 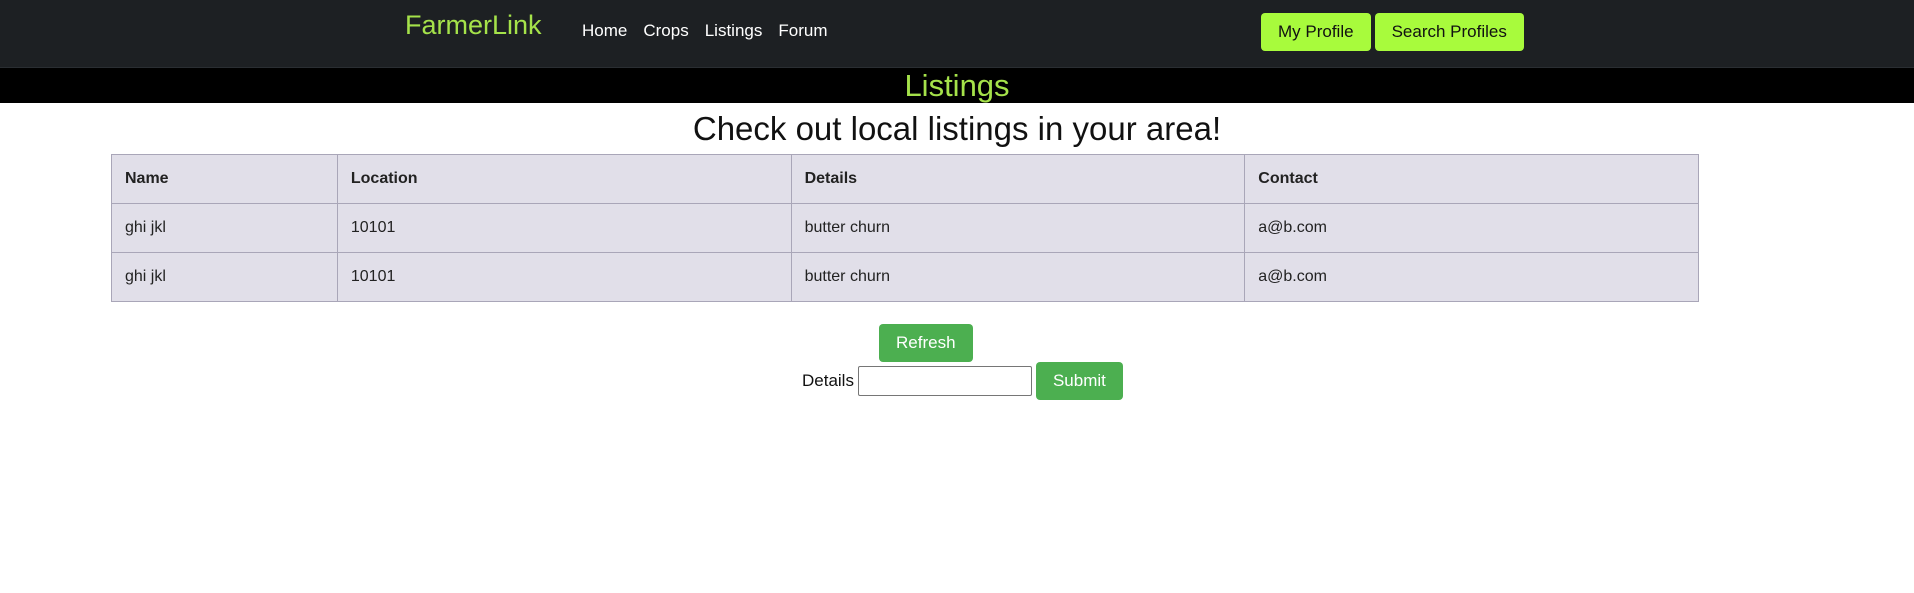 I want to click on main-nav: Home Crops Listings Forum, so click(x=704, y=31).